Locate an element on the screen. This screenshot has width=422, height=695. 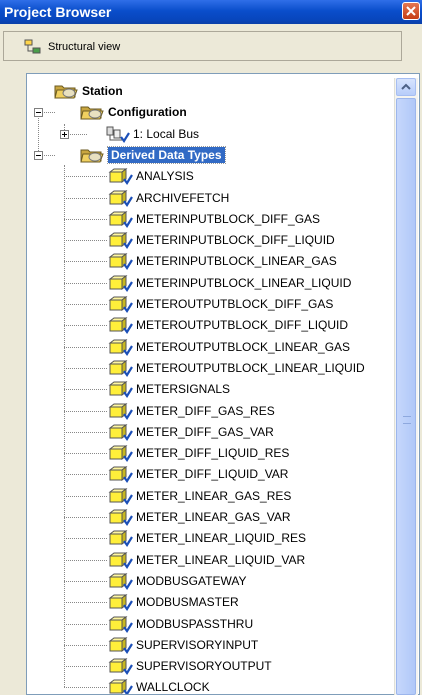
tree-item-datatype: METERINPUTBLOCK_LINEAR_LIQUID is located at coordinates (229, 283).